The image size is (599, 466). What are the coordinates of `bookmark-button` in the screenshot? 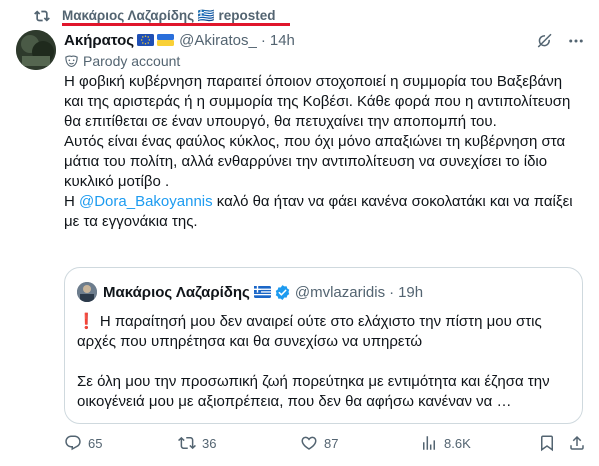 It's located at (547, 443).